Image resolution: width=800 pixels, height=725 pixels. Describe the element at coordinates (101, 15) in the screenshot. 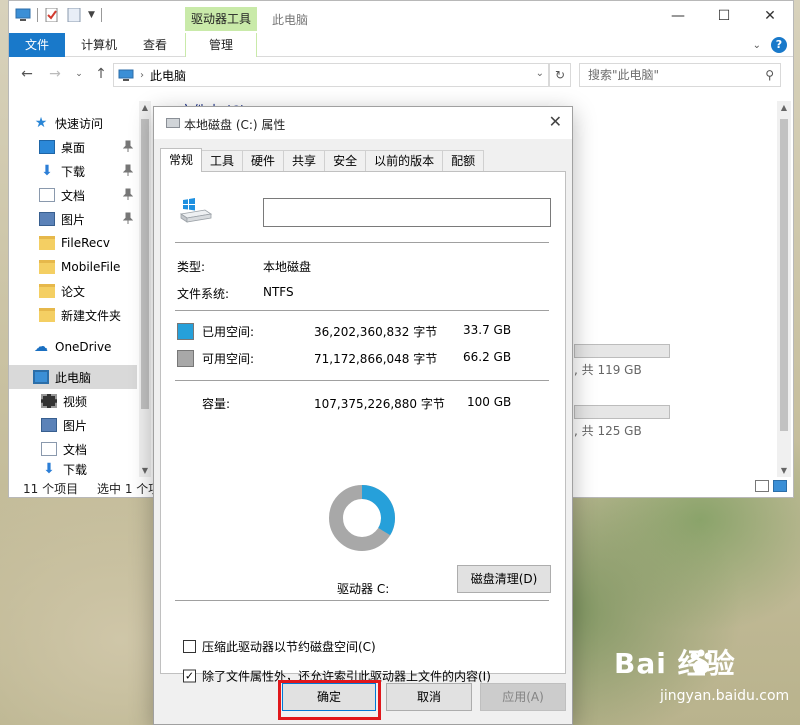

I see `qat-divider` at that location.